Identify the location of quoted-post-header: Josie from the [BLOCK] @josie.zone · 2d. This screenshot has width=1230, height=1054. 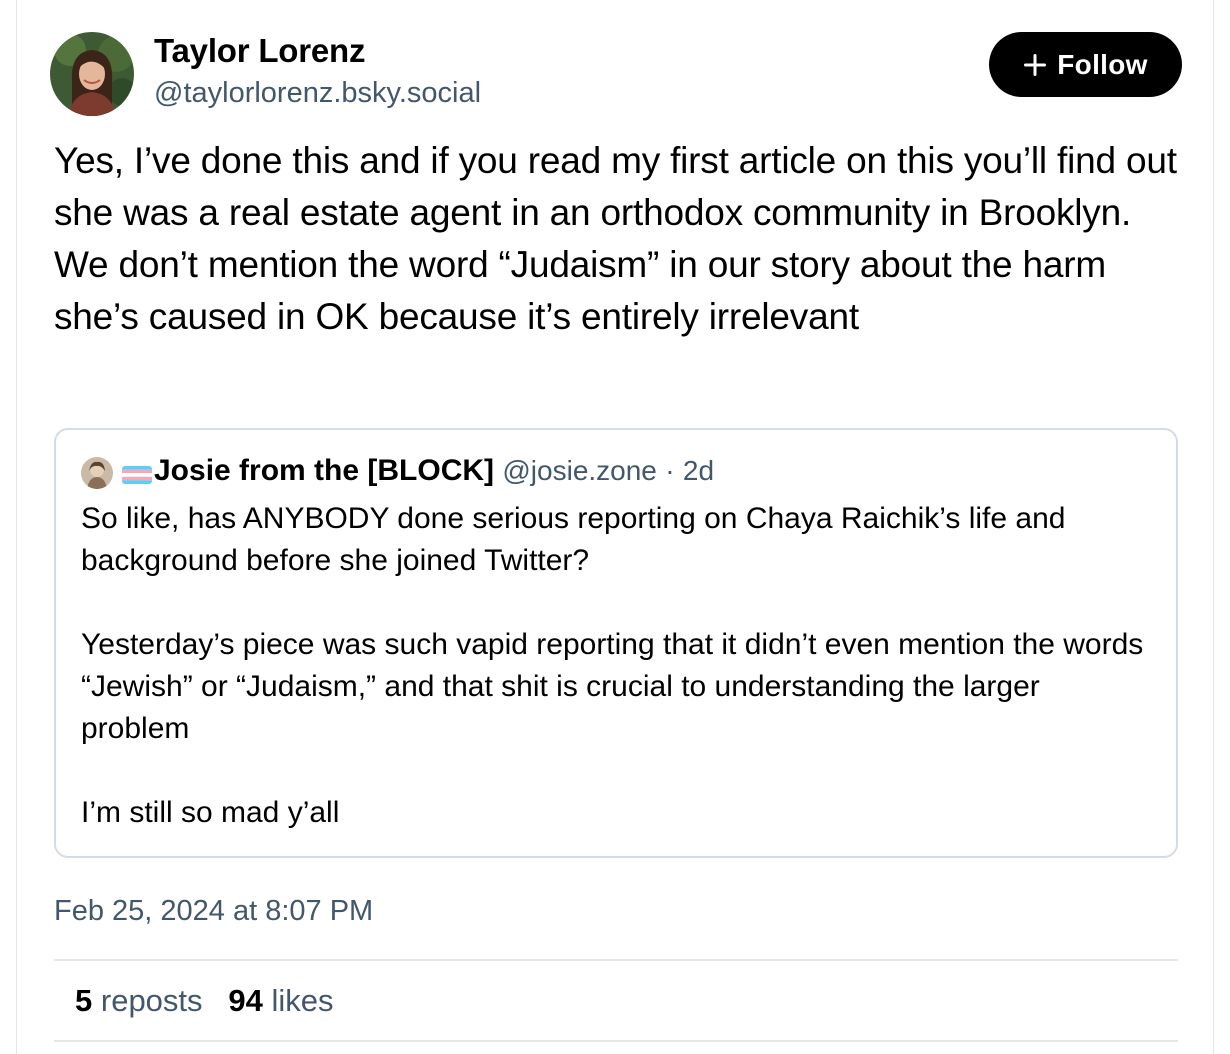
(434, 471).